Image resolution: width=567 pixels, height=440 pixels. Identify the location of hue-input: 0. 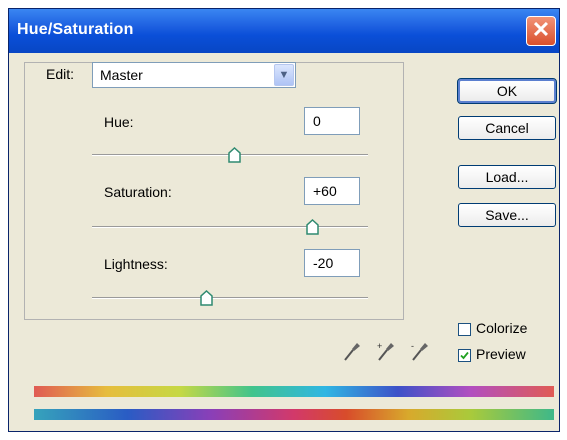
(332, 121).